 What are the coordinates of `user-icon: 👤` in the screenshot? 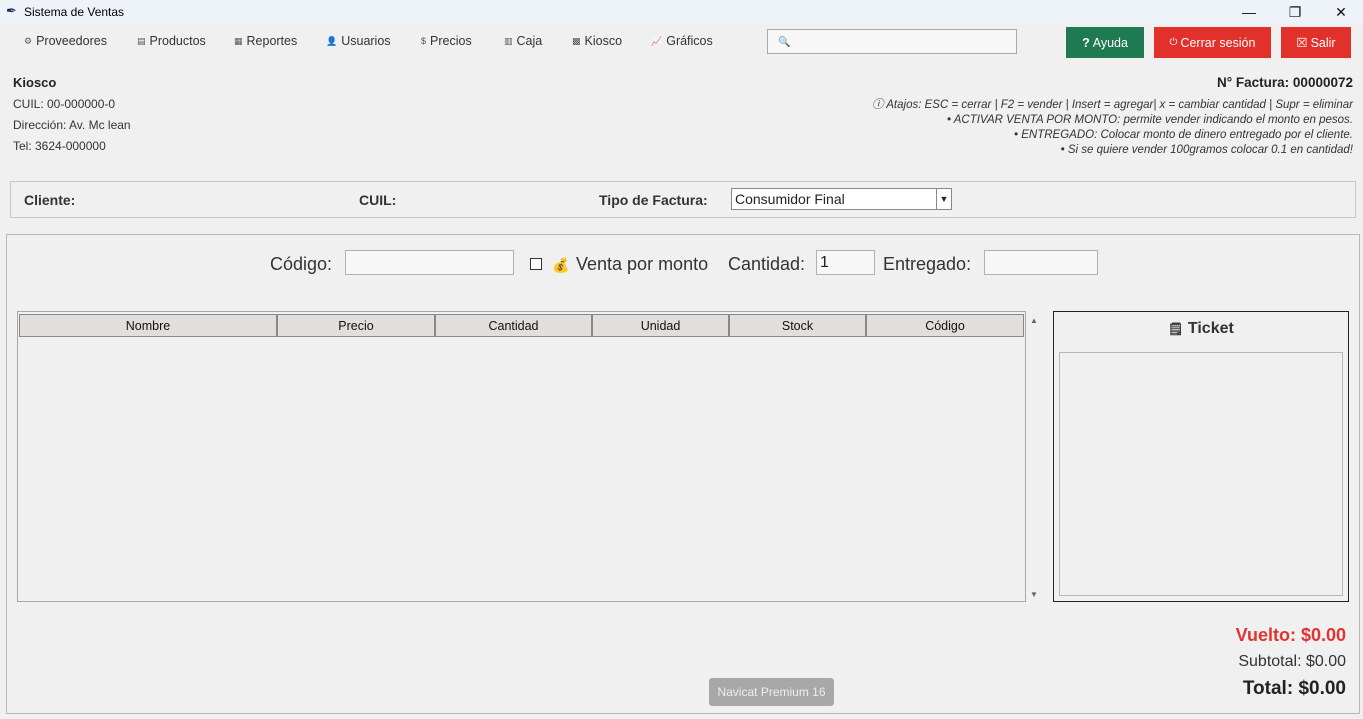 It's located at (332, 40).